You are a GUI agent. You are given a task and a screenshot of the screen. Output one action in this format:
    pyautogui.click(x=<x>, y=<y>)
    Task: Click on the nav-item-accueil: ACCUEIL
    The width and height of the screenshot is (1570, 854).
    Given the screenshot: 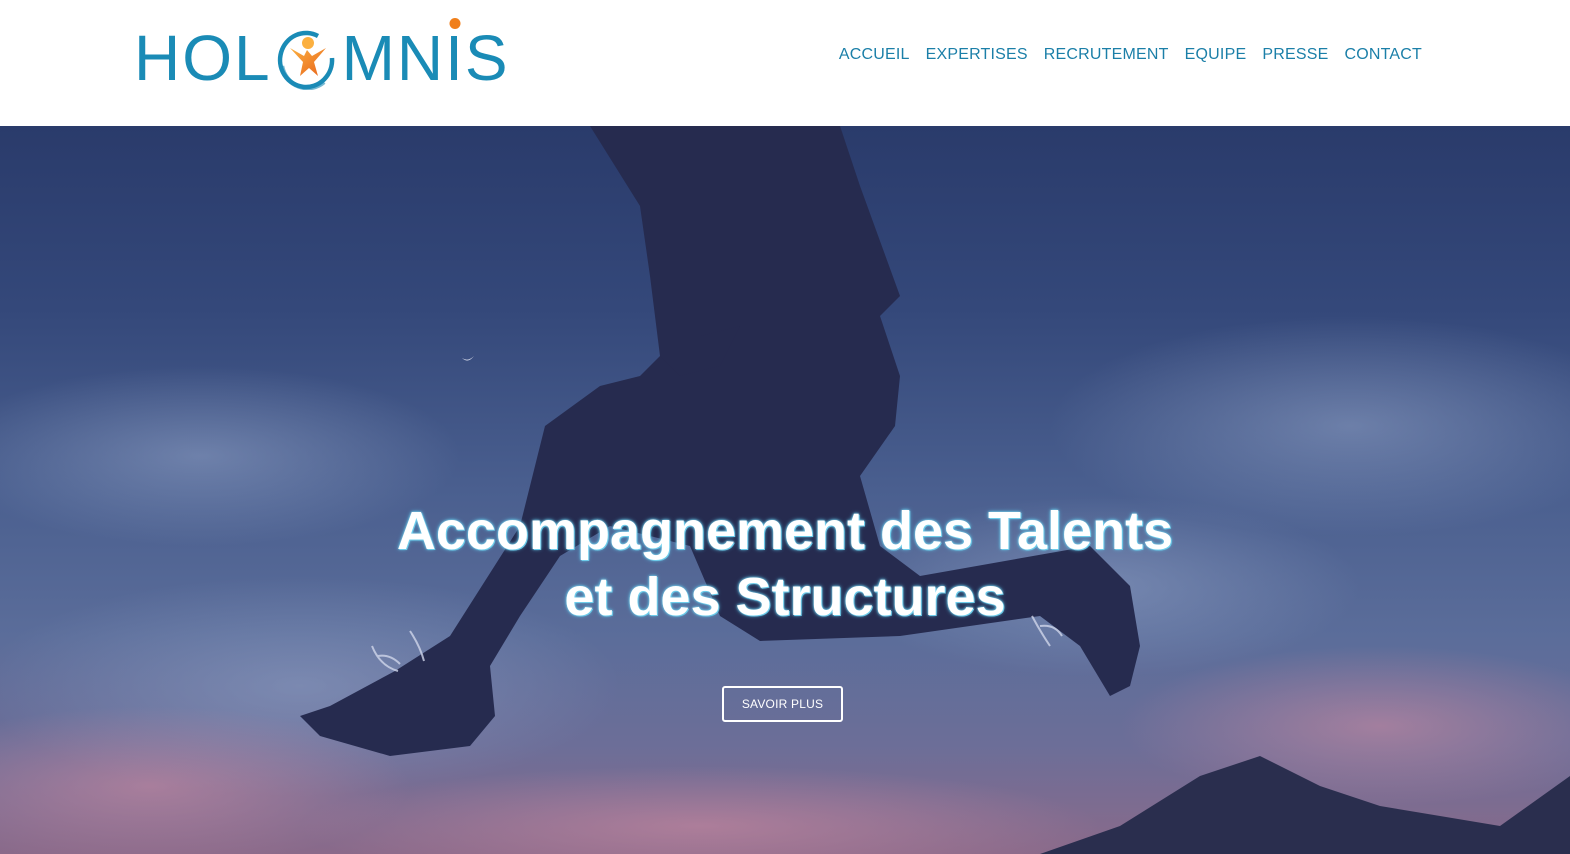 What is the action you would take?
    pyautogui.click(x=874, y=55)
    